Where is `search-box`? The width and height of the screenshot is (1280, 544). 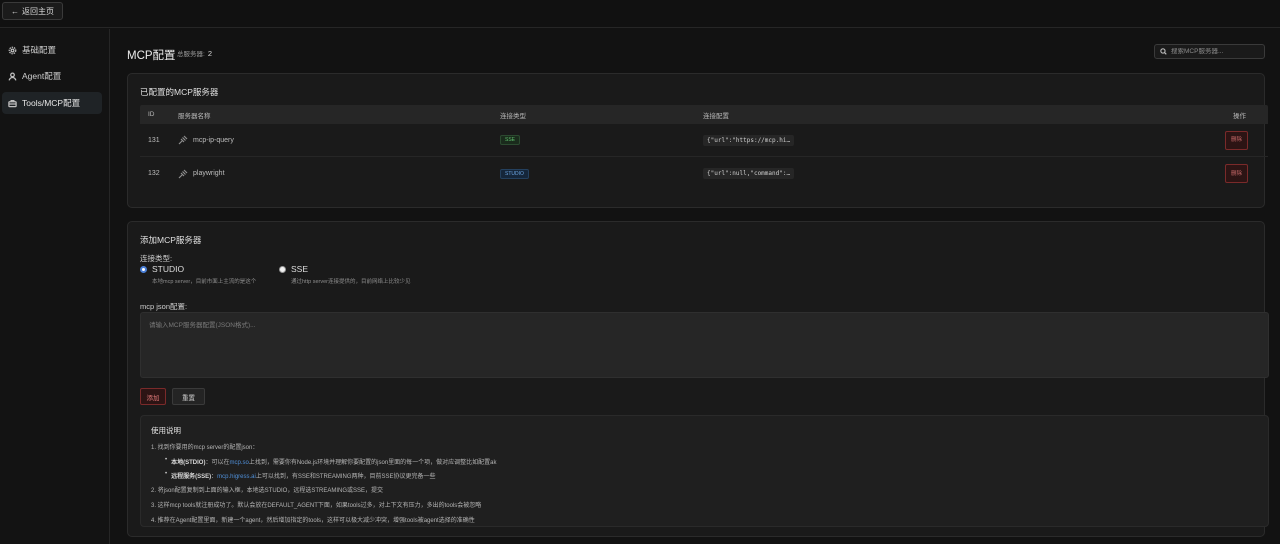
search-box is located at coordinates (1209, 51).